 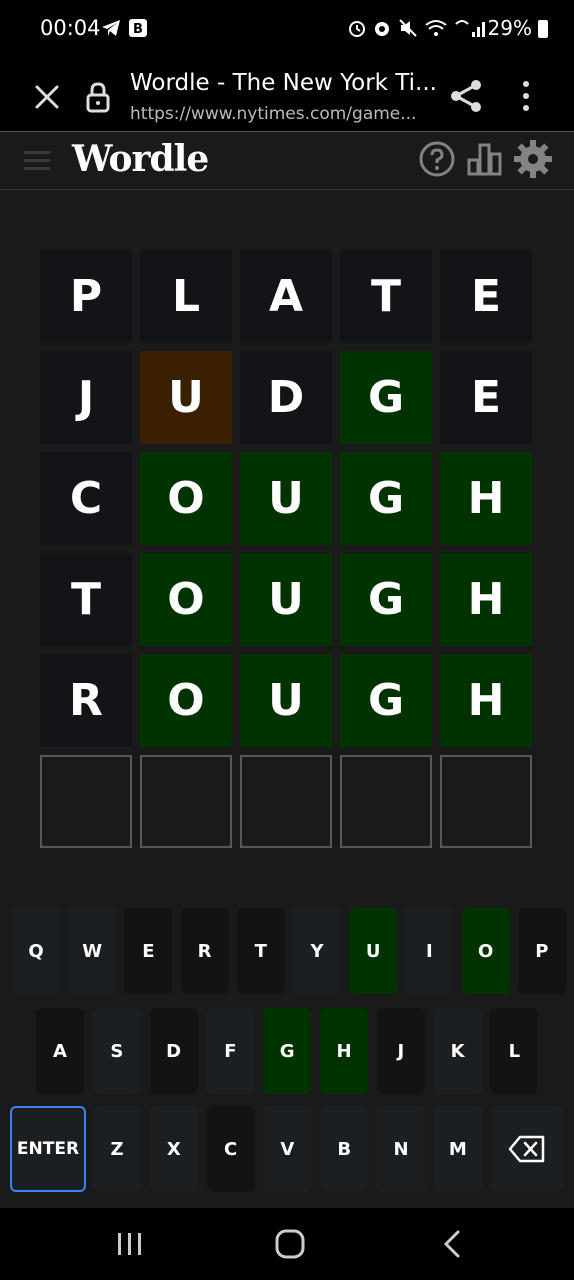 I want to click on alarm-clock-icon, so click(x=382, y=29).